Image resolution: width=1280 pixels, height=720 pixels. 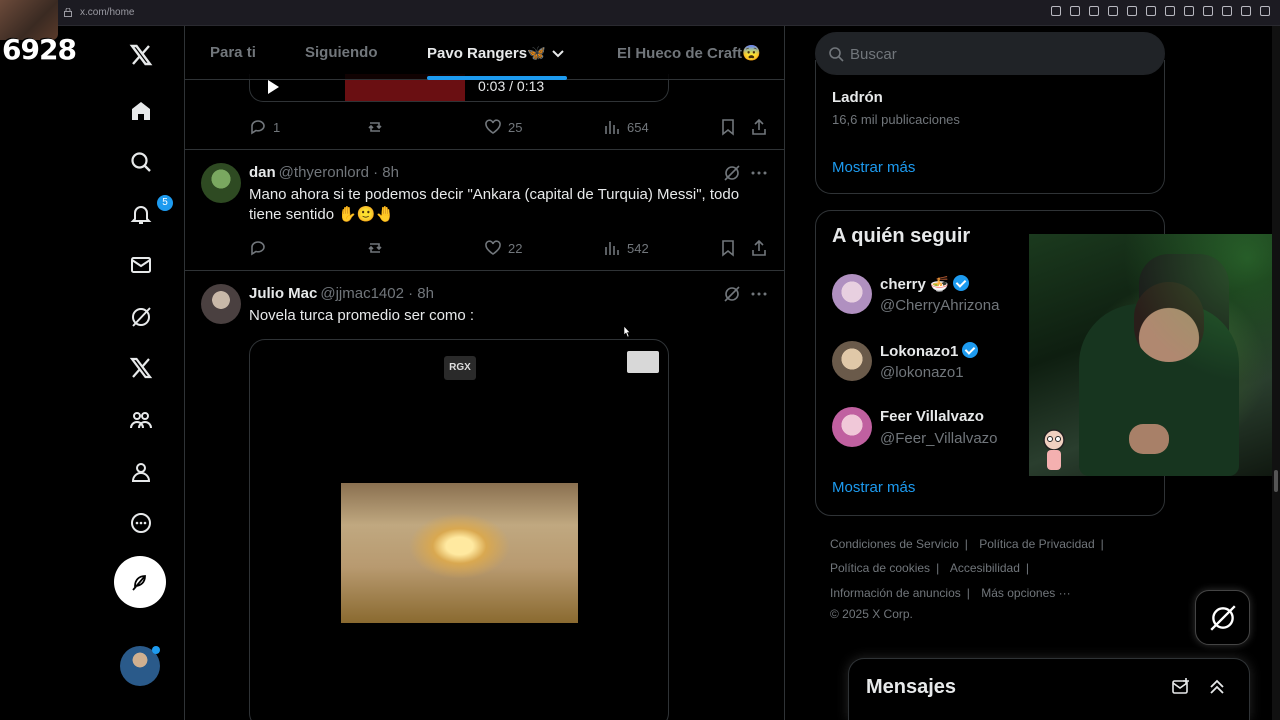 I want to click on account-handle: @Feer_Villalvazo, so click(x=939, y=438).